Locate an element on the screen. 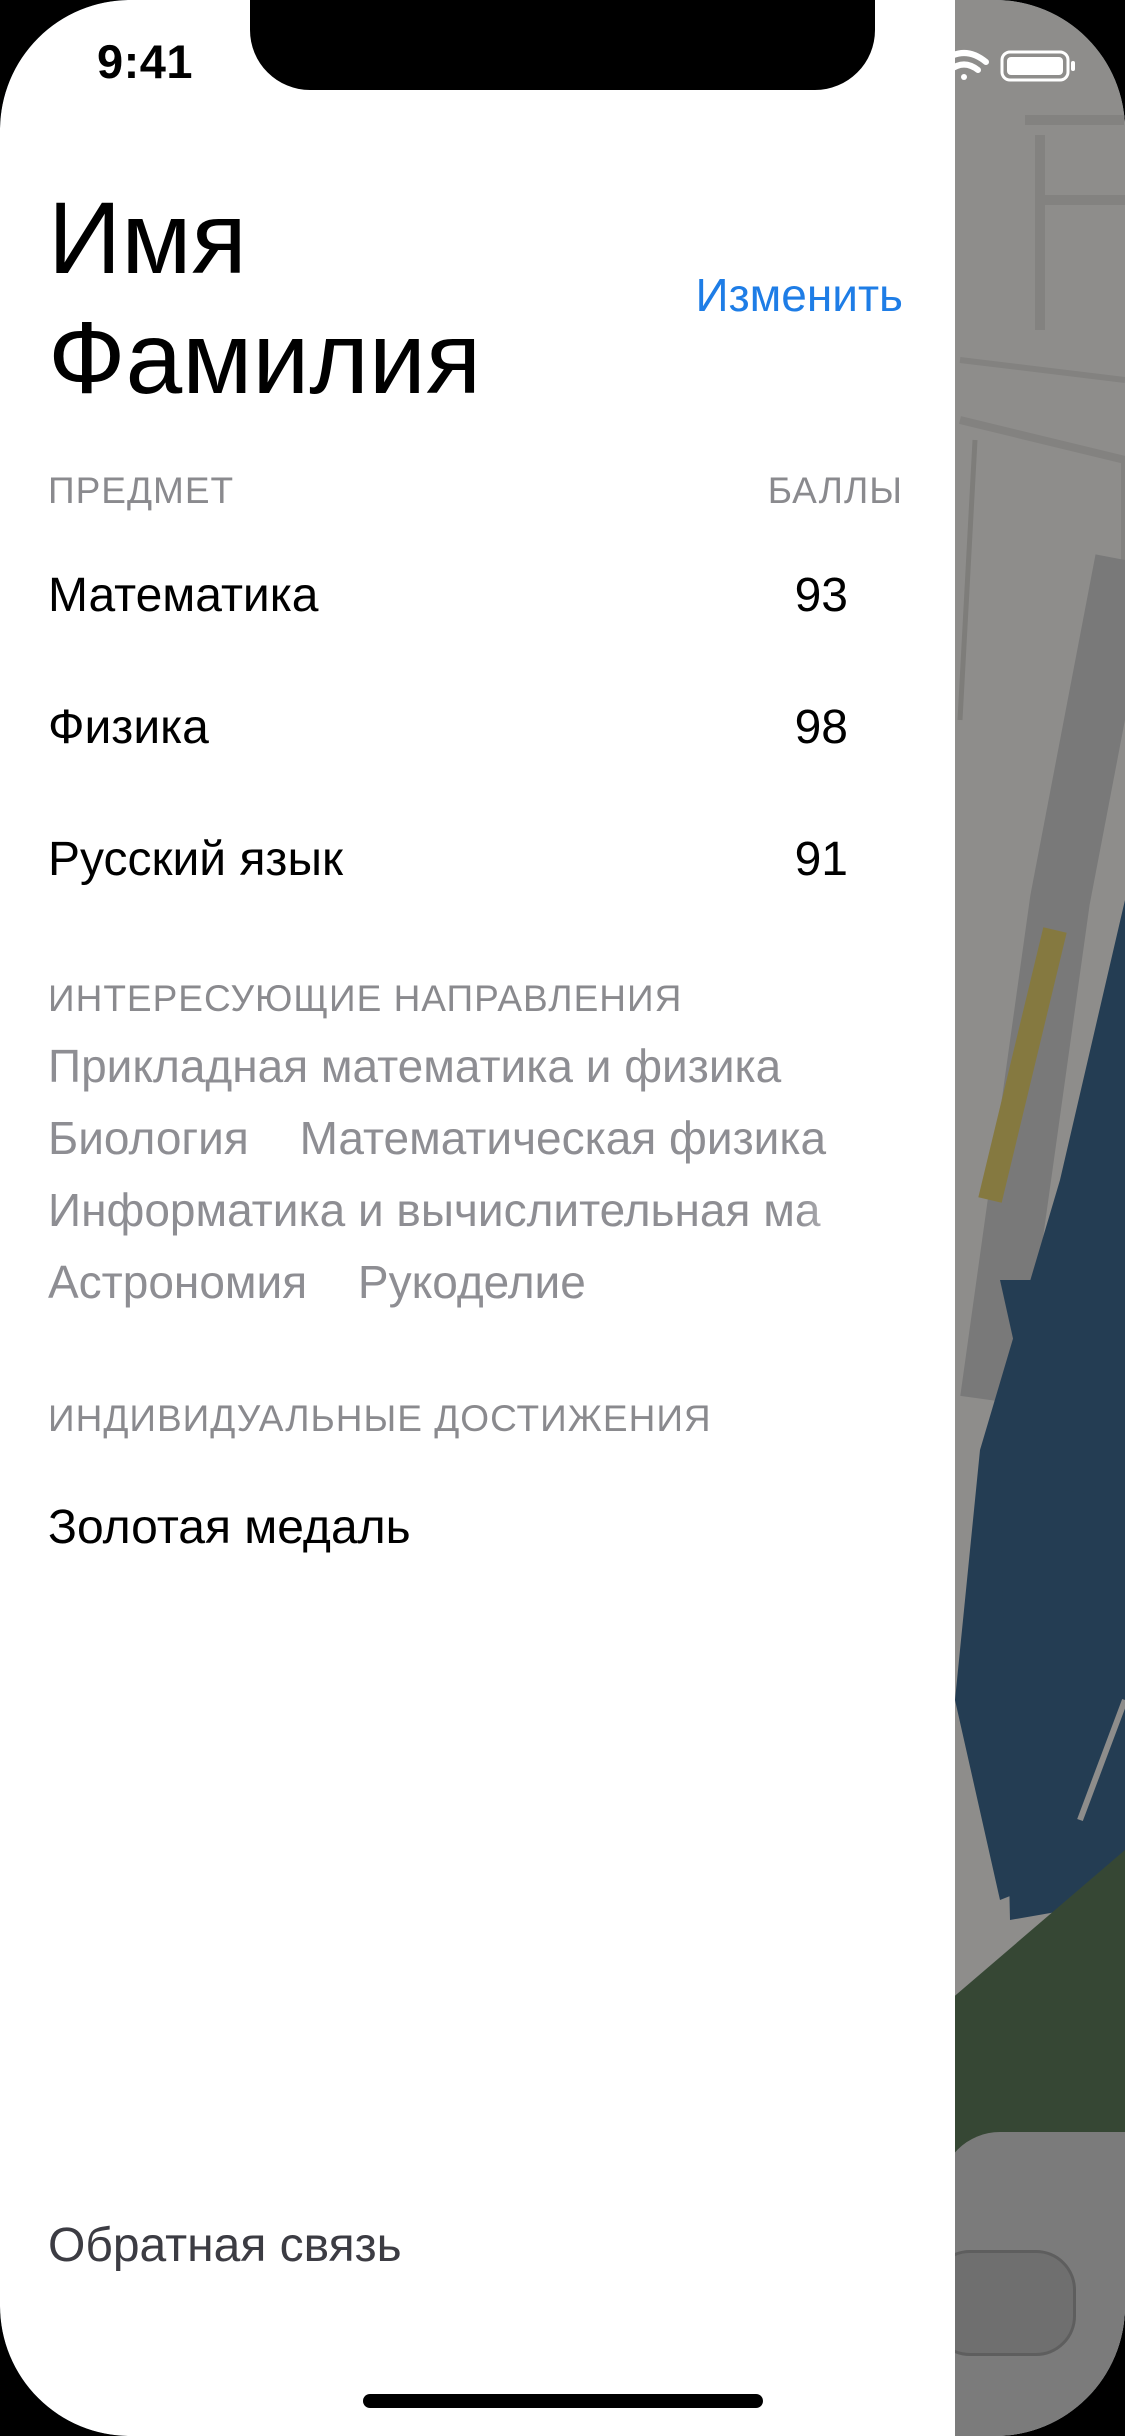  subject-score: 93 is located at coordinates (821, 595).